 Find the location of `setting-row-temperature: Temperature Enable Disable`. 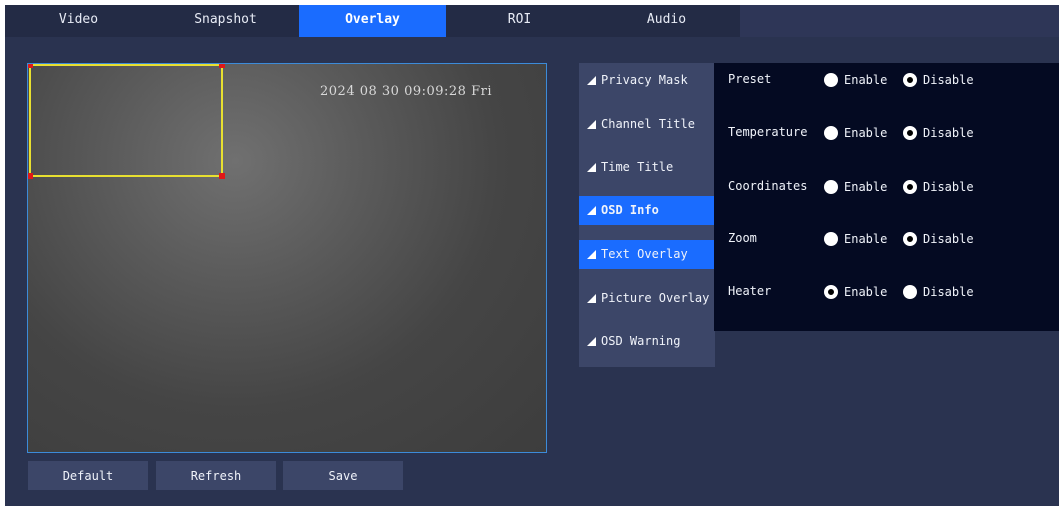

setting-row-temperature: Temperature Enable Disable is located at coordinates (886, 133).